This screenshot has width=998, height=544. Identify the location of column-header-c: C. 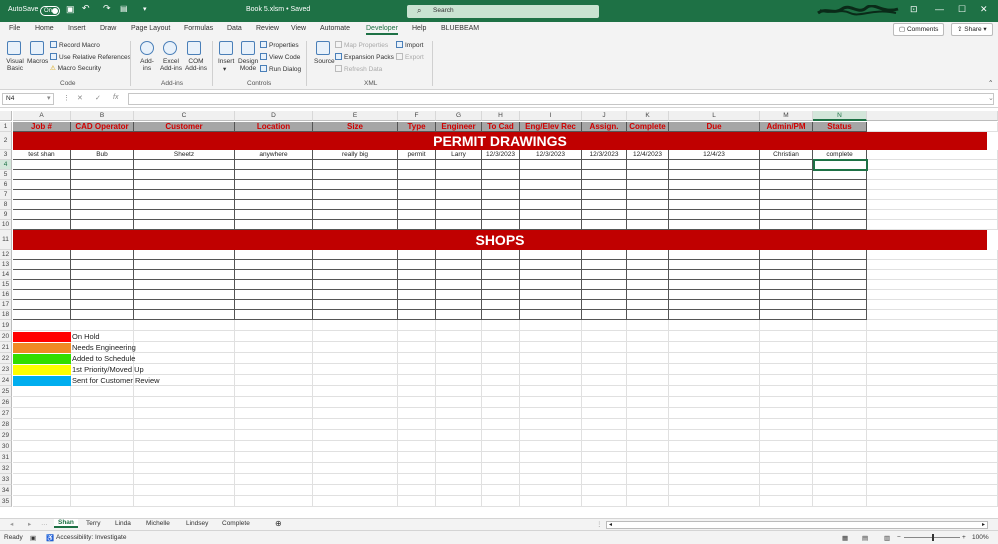
(184, 116).